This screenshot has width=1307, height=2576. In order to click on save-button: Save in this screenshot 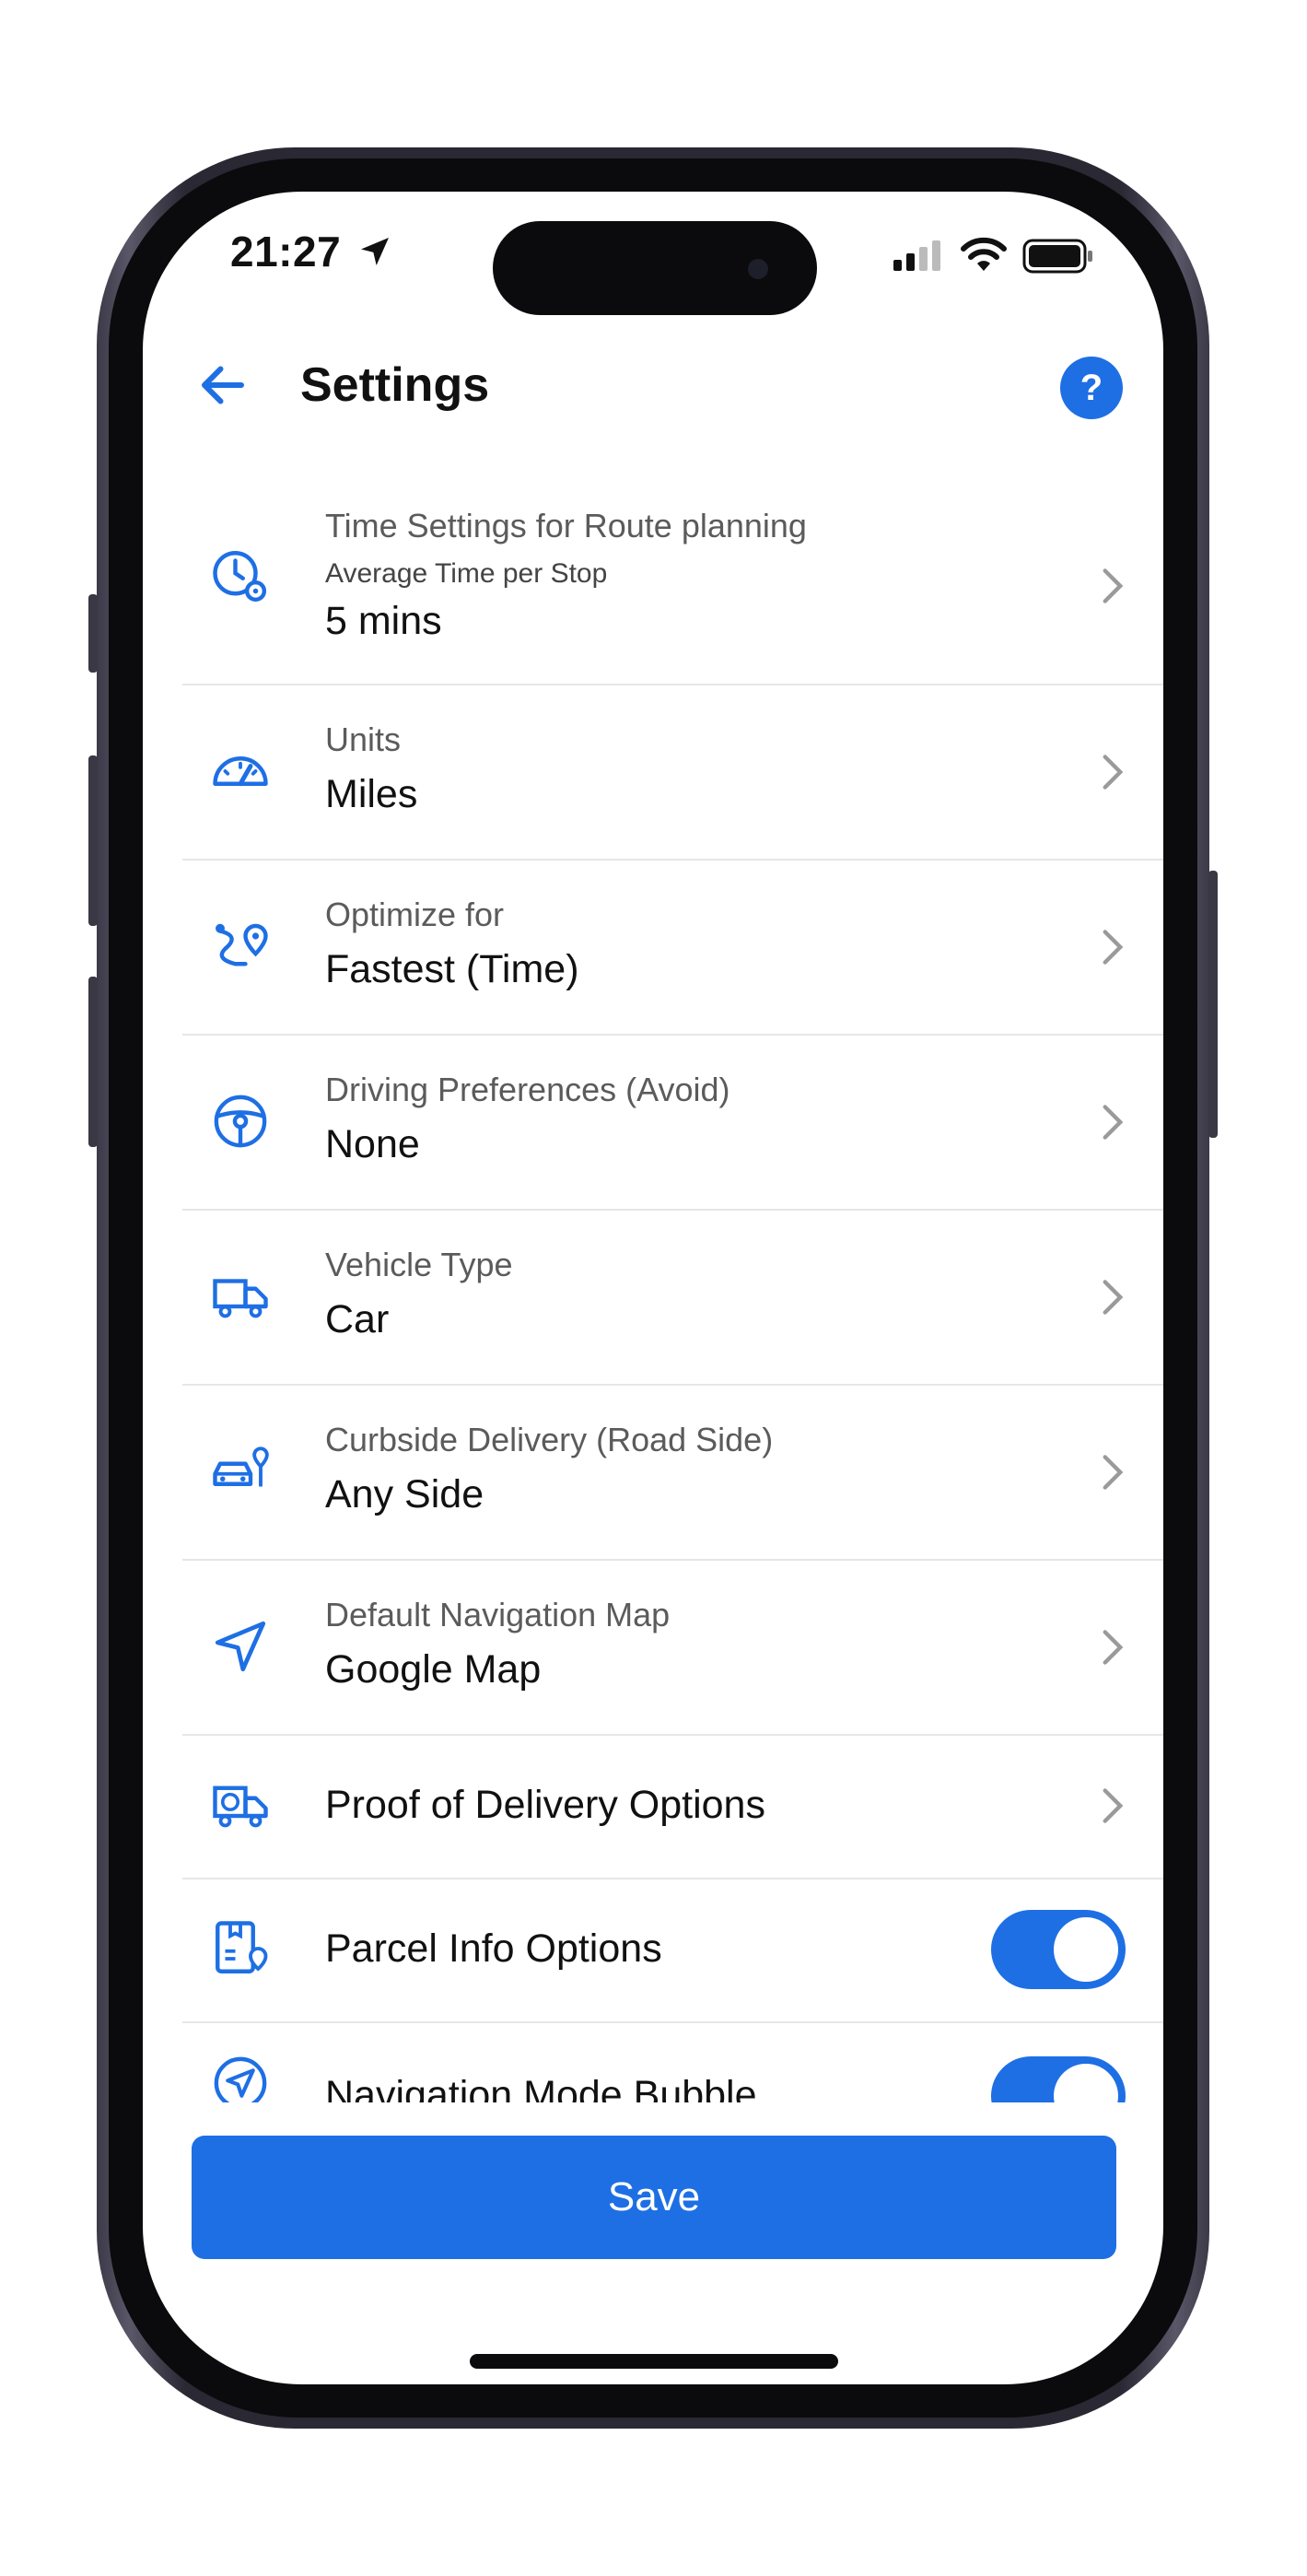, I will do `click(654, 2197)`.